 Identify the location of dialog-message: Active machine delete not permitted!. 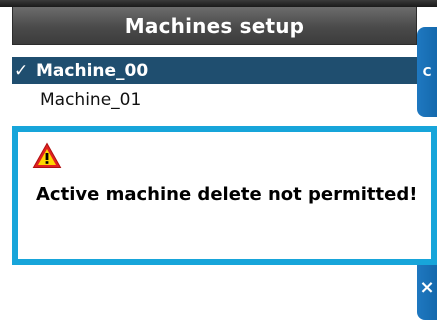
(227, 194).